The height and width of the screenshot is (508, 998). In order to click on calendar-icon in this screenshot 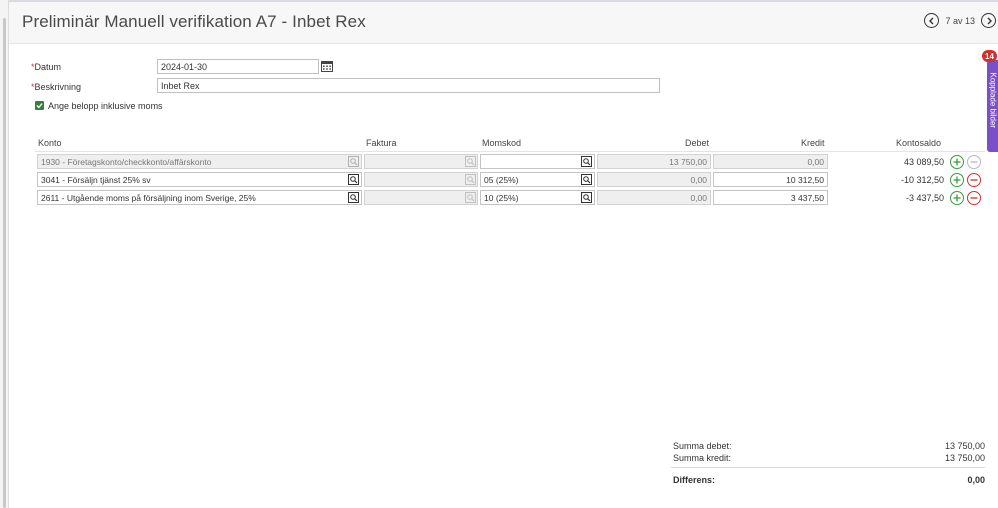, I will do `click(327, 66)`.